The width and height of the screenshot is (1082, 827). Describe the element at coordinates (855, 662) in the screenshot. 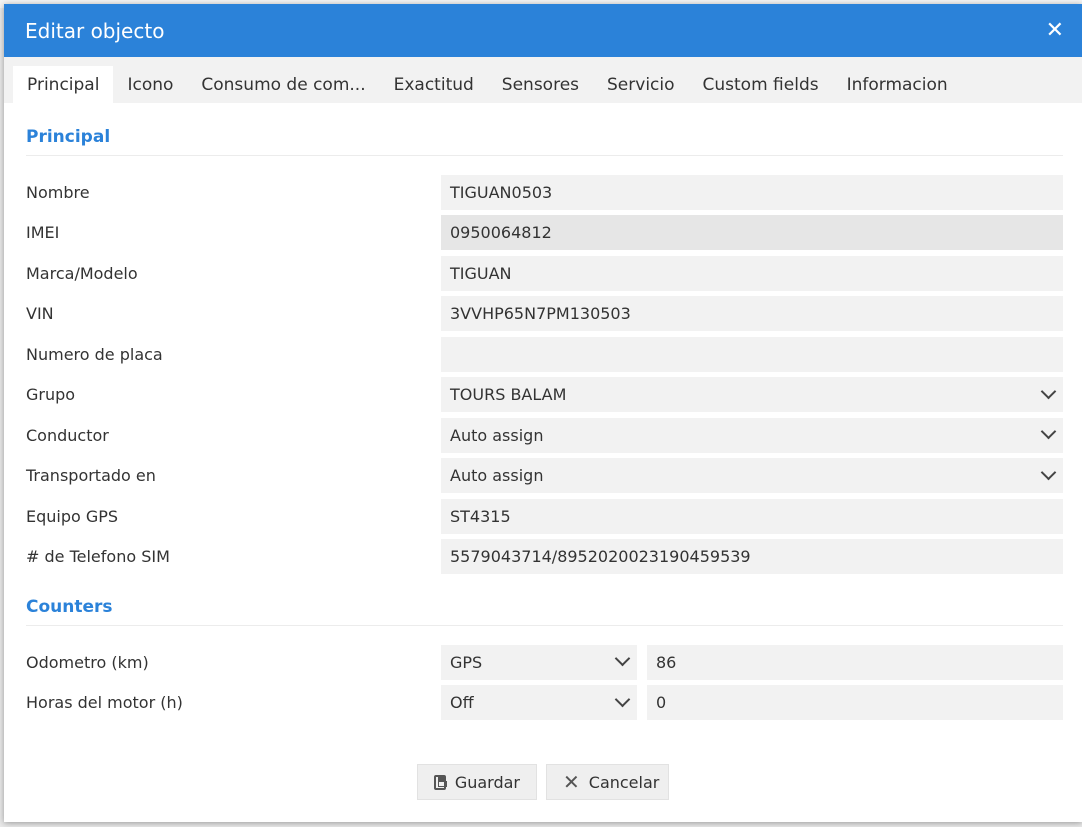

I see `odometro-input: 86` at that location.